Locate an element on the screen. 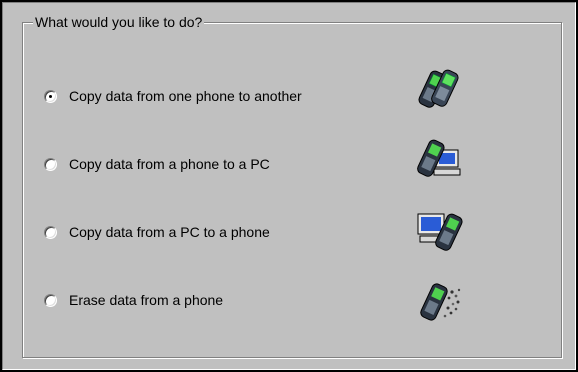  option-label: Erase data from a phone is located at coordinates (146, 300).